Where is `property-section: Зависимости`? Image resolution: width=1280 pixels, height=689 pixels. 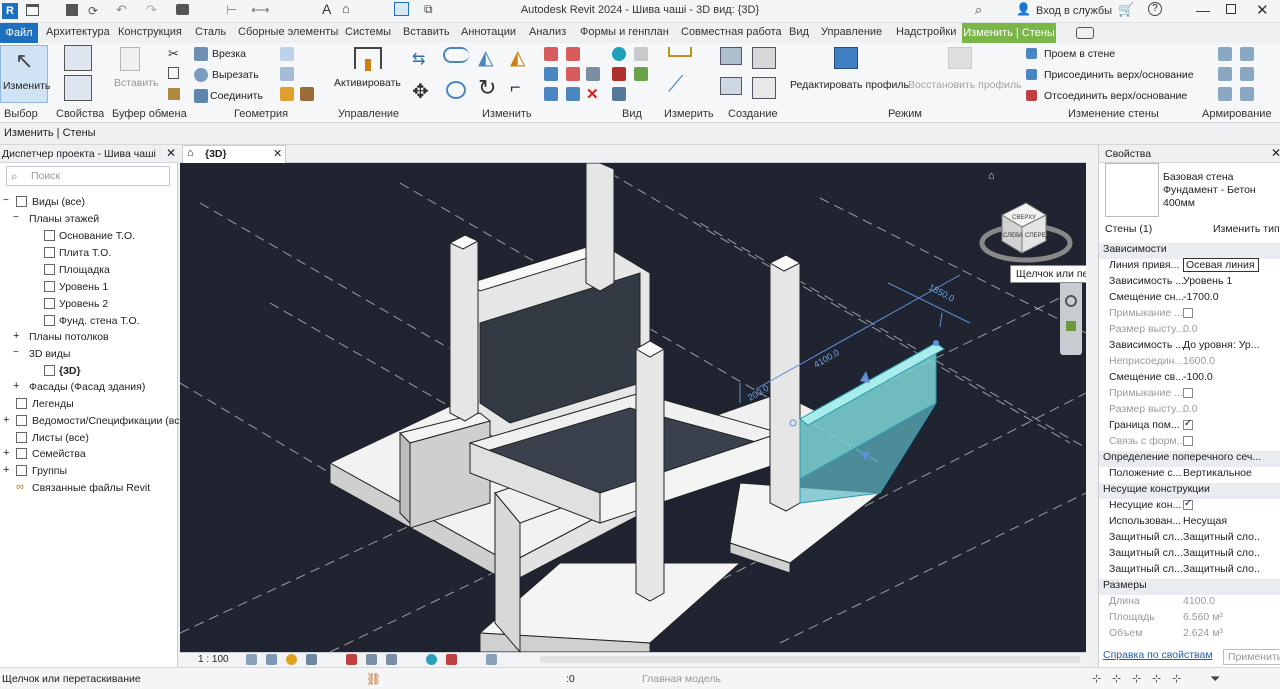
property-section: Зависимости is located at coordinates (1189, 251).